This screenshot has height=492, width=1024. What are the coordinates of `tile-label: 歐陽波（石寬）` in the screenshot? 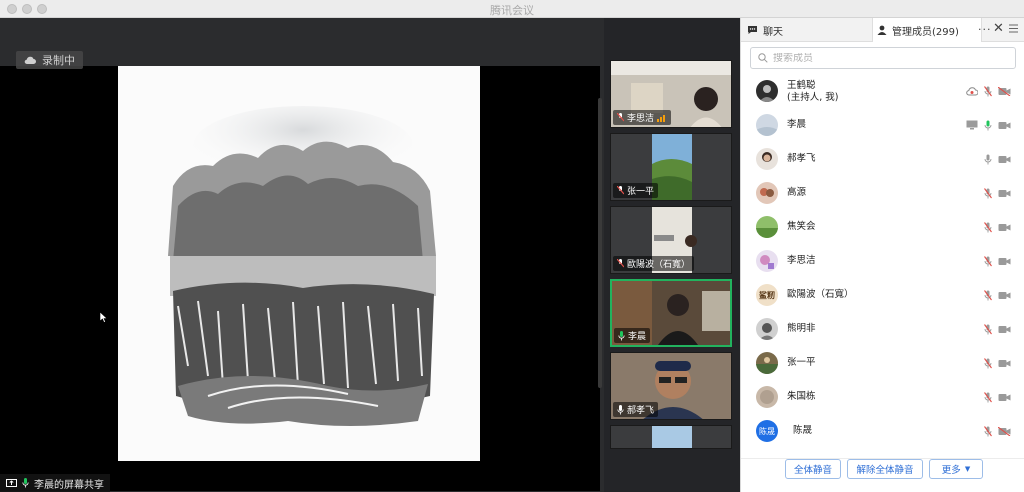 It's located at (654, 263).